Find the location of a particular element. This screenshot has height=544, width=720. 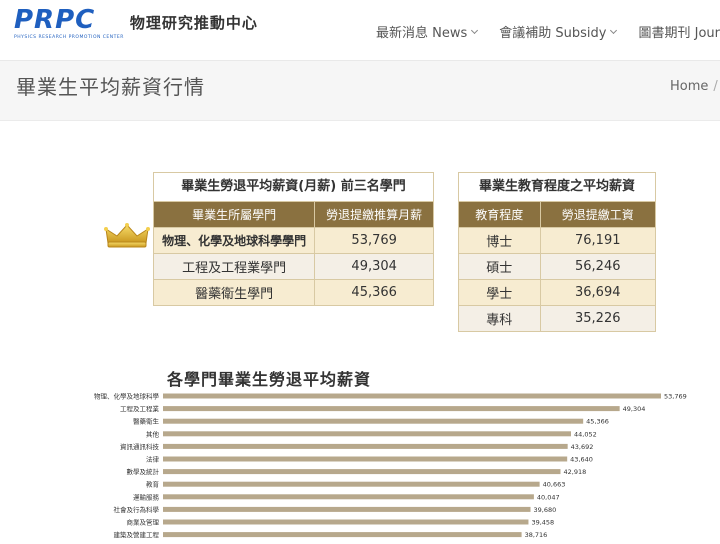

level-cell: 博士 is located at coordinates (499, 240).